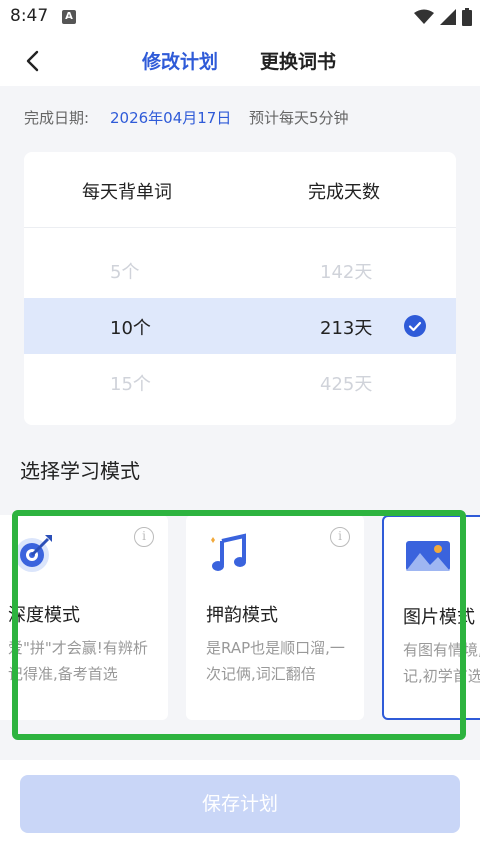 Image resolution: width=480 pixels, height=853 pixels. What do you see at coordinates (240, 227) in the screenshot?
I see `divider` at bounding box center [240, 227].